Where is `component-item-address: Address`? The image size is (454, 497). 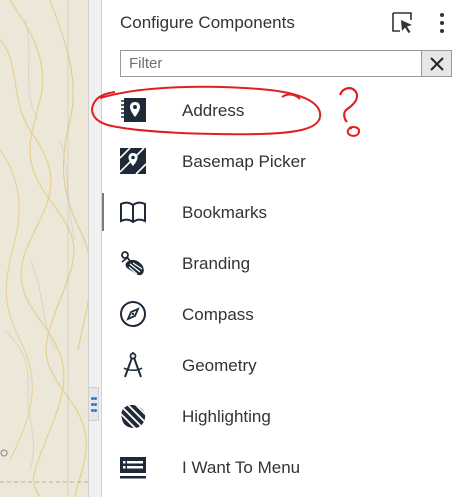
component-item-address: Address is located at coordinates (278, 110).